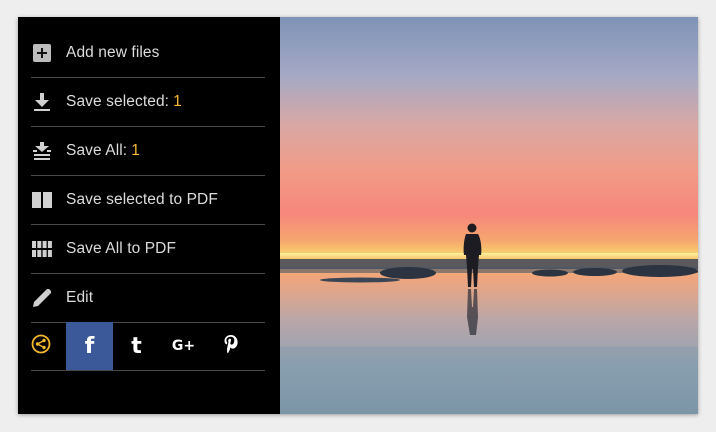 This screenshot has height=432, width=716. I want to click on add-file-icon, so click(42, 53).